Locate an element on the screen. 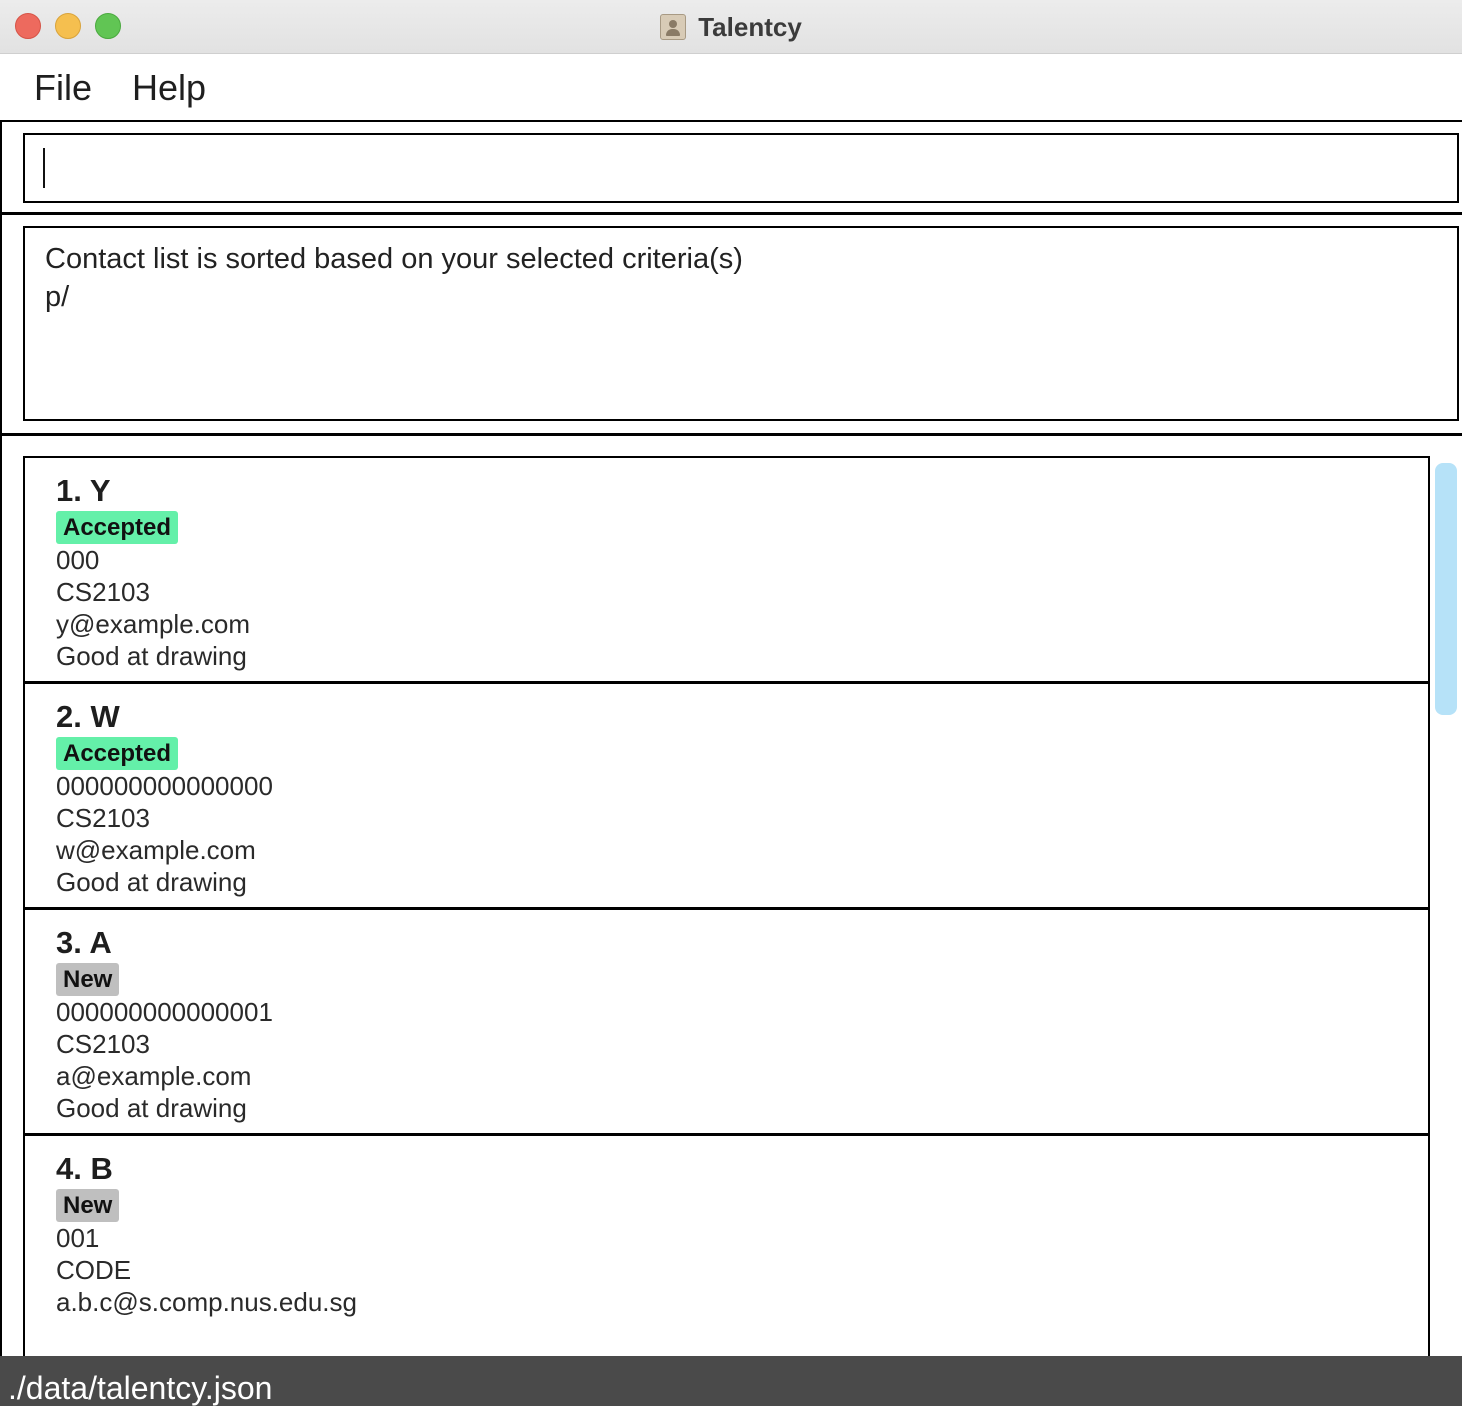 This screenshot has width=1462, height=1406. person-course: CODE is located at coordinates (94, 1270).